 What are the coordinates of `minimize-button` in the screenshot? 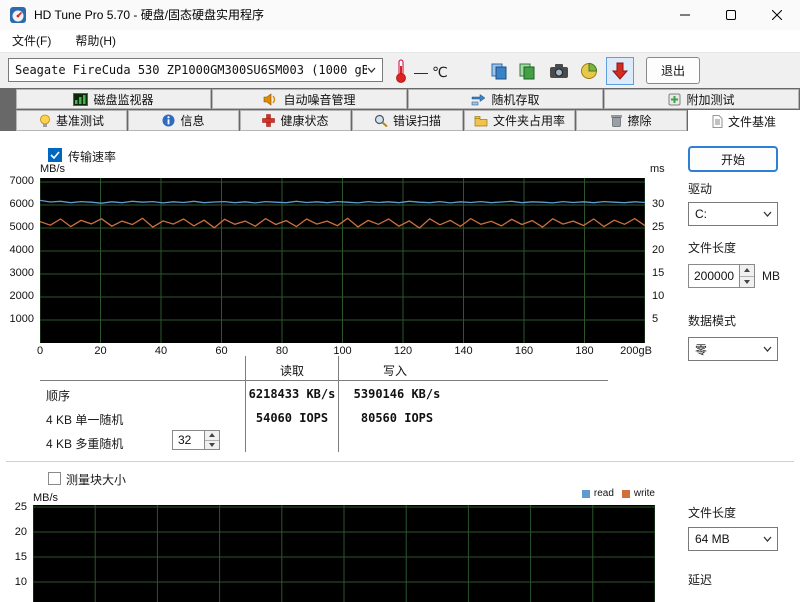 It's located at (685, 15).